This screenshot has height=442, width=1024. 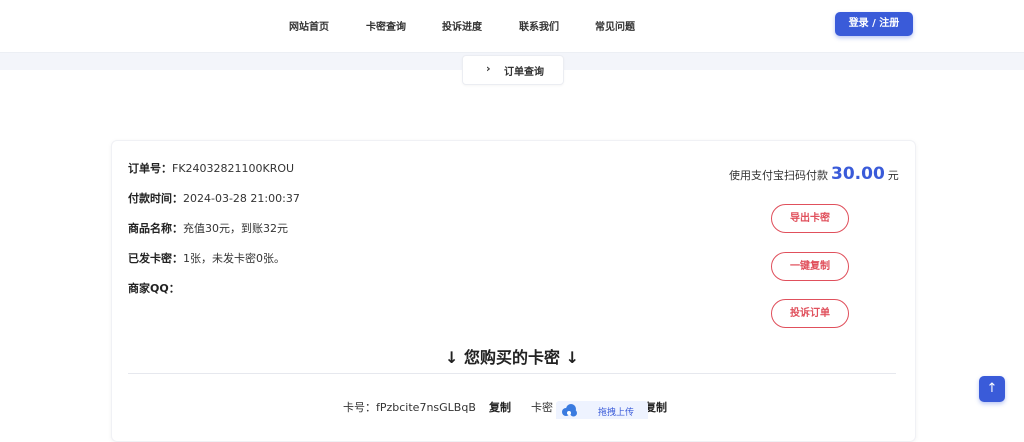 What do you see at coordinates (615, 25) in the screenshot?
I see `nav-item-faq: 常见问题` at bounding box center [615, 25].